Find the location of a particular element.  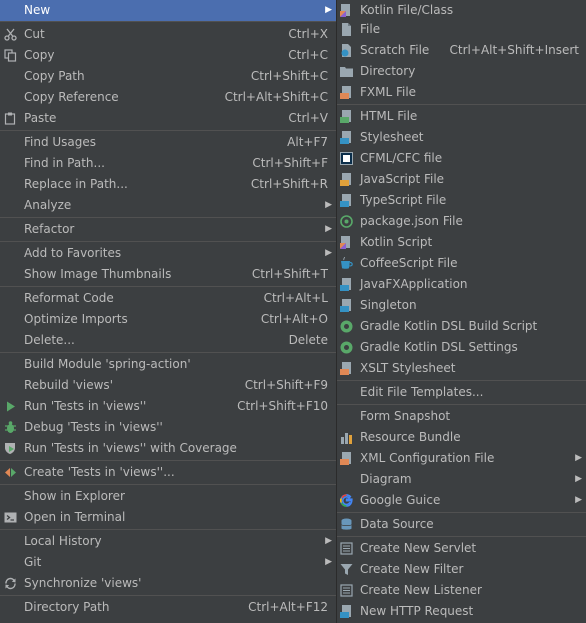

menu-item-replace-in-path: Replace in Path... Ctrl+Shift+R is located at coordinates (168, 184).